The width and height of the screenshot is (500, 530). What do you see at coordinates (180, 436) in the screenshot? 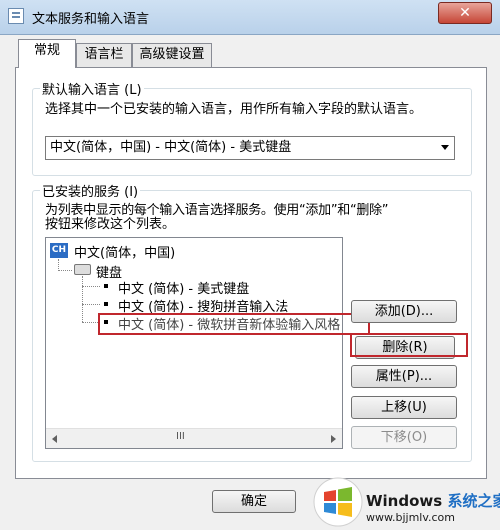
I see `scroll-thumb: III` at bounding box center [180, 436].